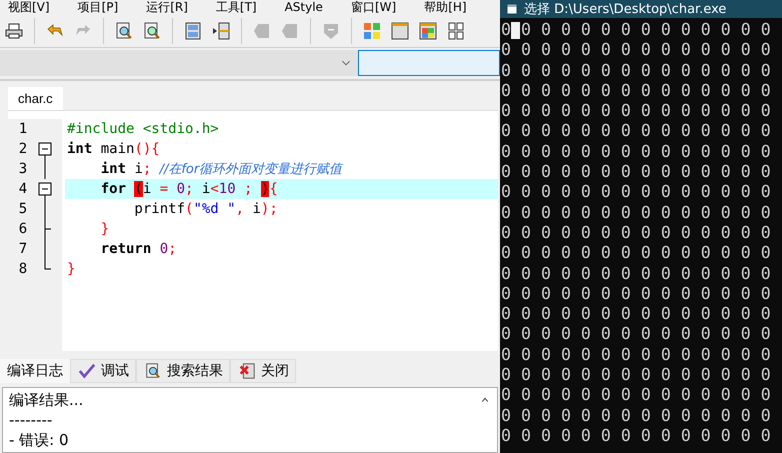  What do you see at coordinates (23, 228) in the screenshot?
I see `line-number: 6` at bounding box center [23, 228].